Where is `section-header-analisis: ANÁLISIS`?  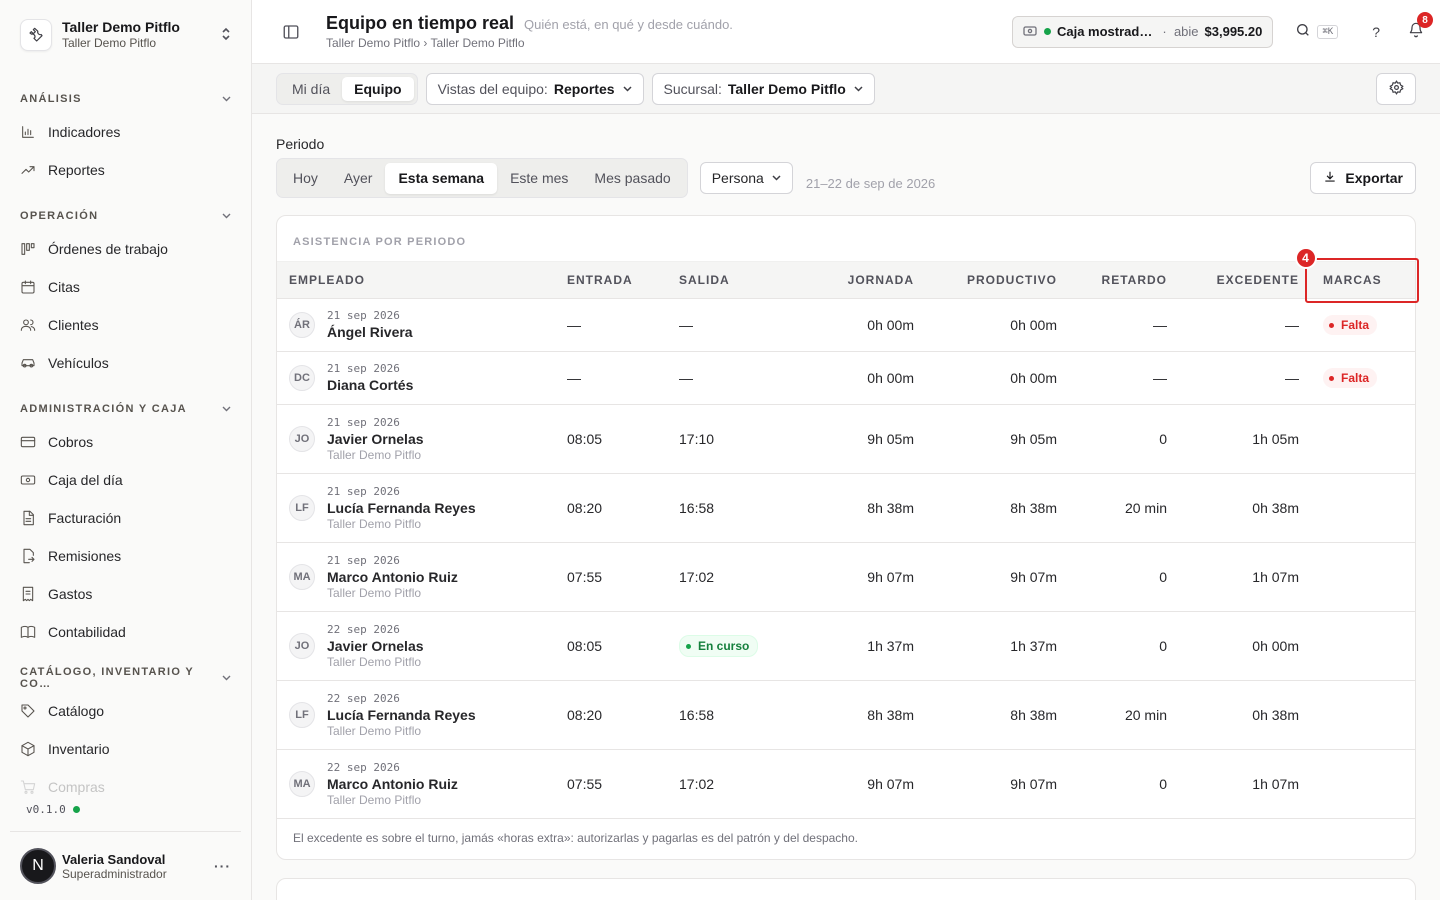
section-header-analisis: ANÁLISIS is located at coordinates (125, 99).